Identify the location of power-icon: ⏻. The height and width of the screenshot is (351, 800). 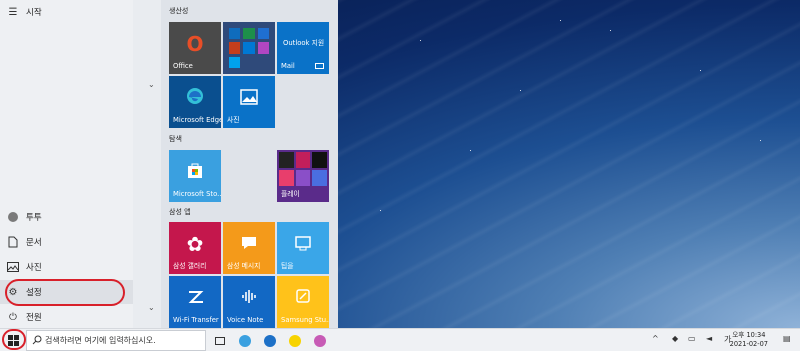
(13, 317).